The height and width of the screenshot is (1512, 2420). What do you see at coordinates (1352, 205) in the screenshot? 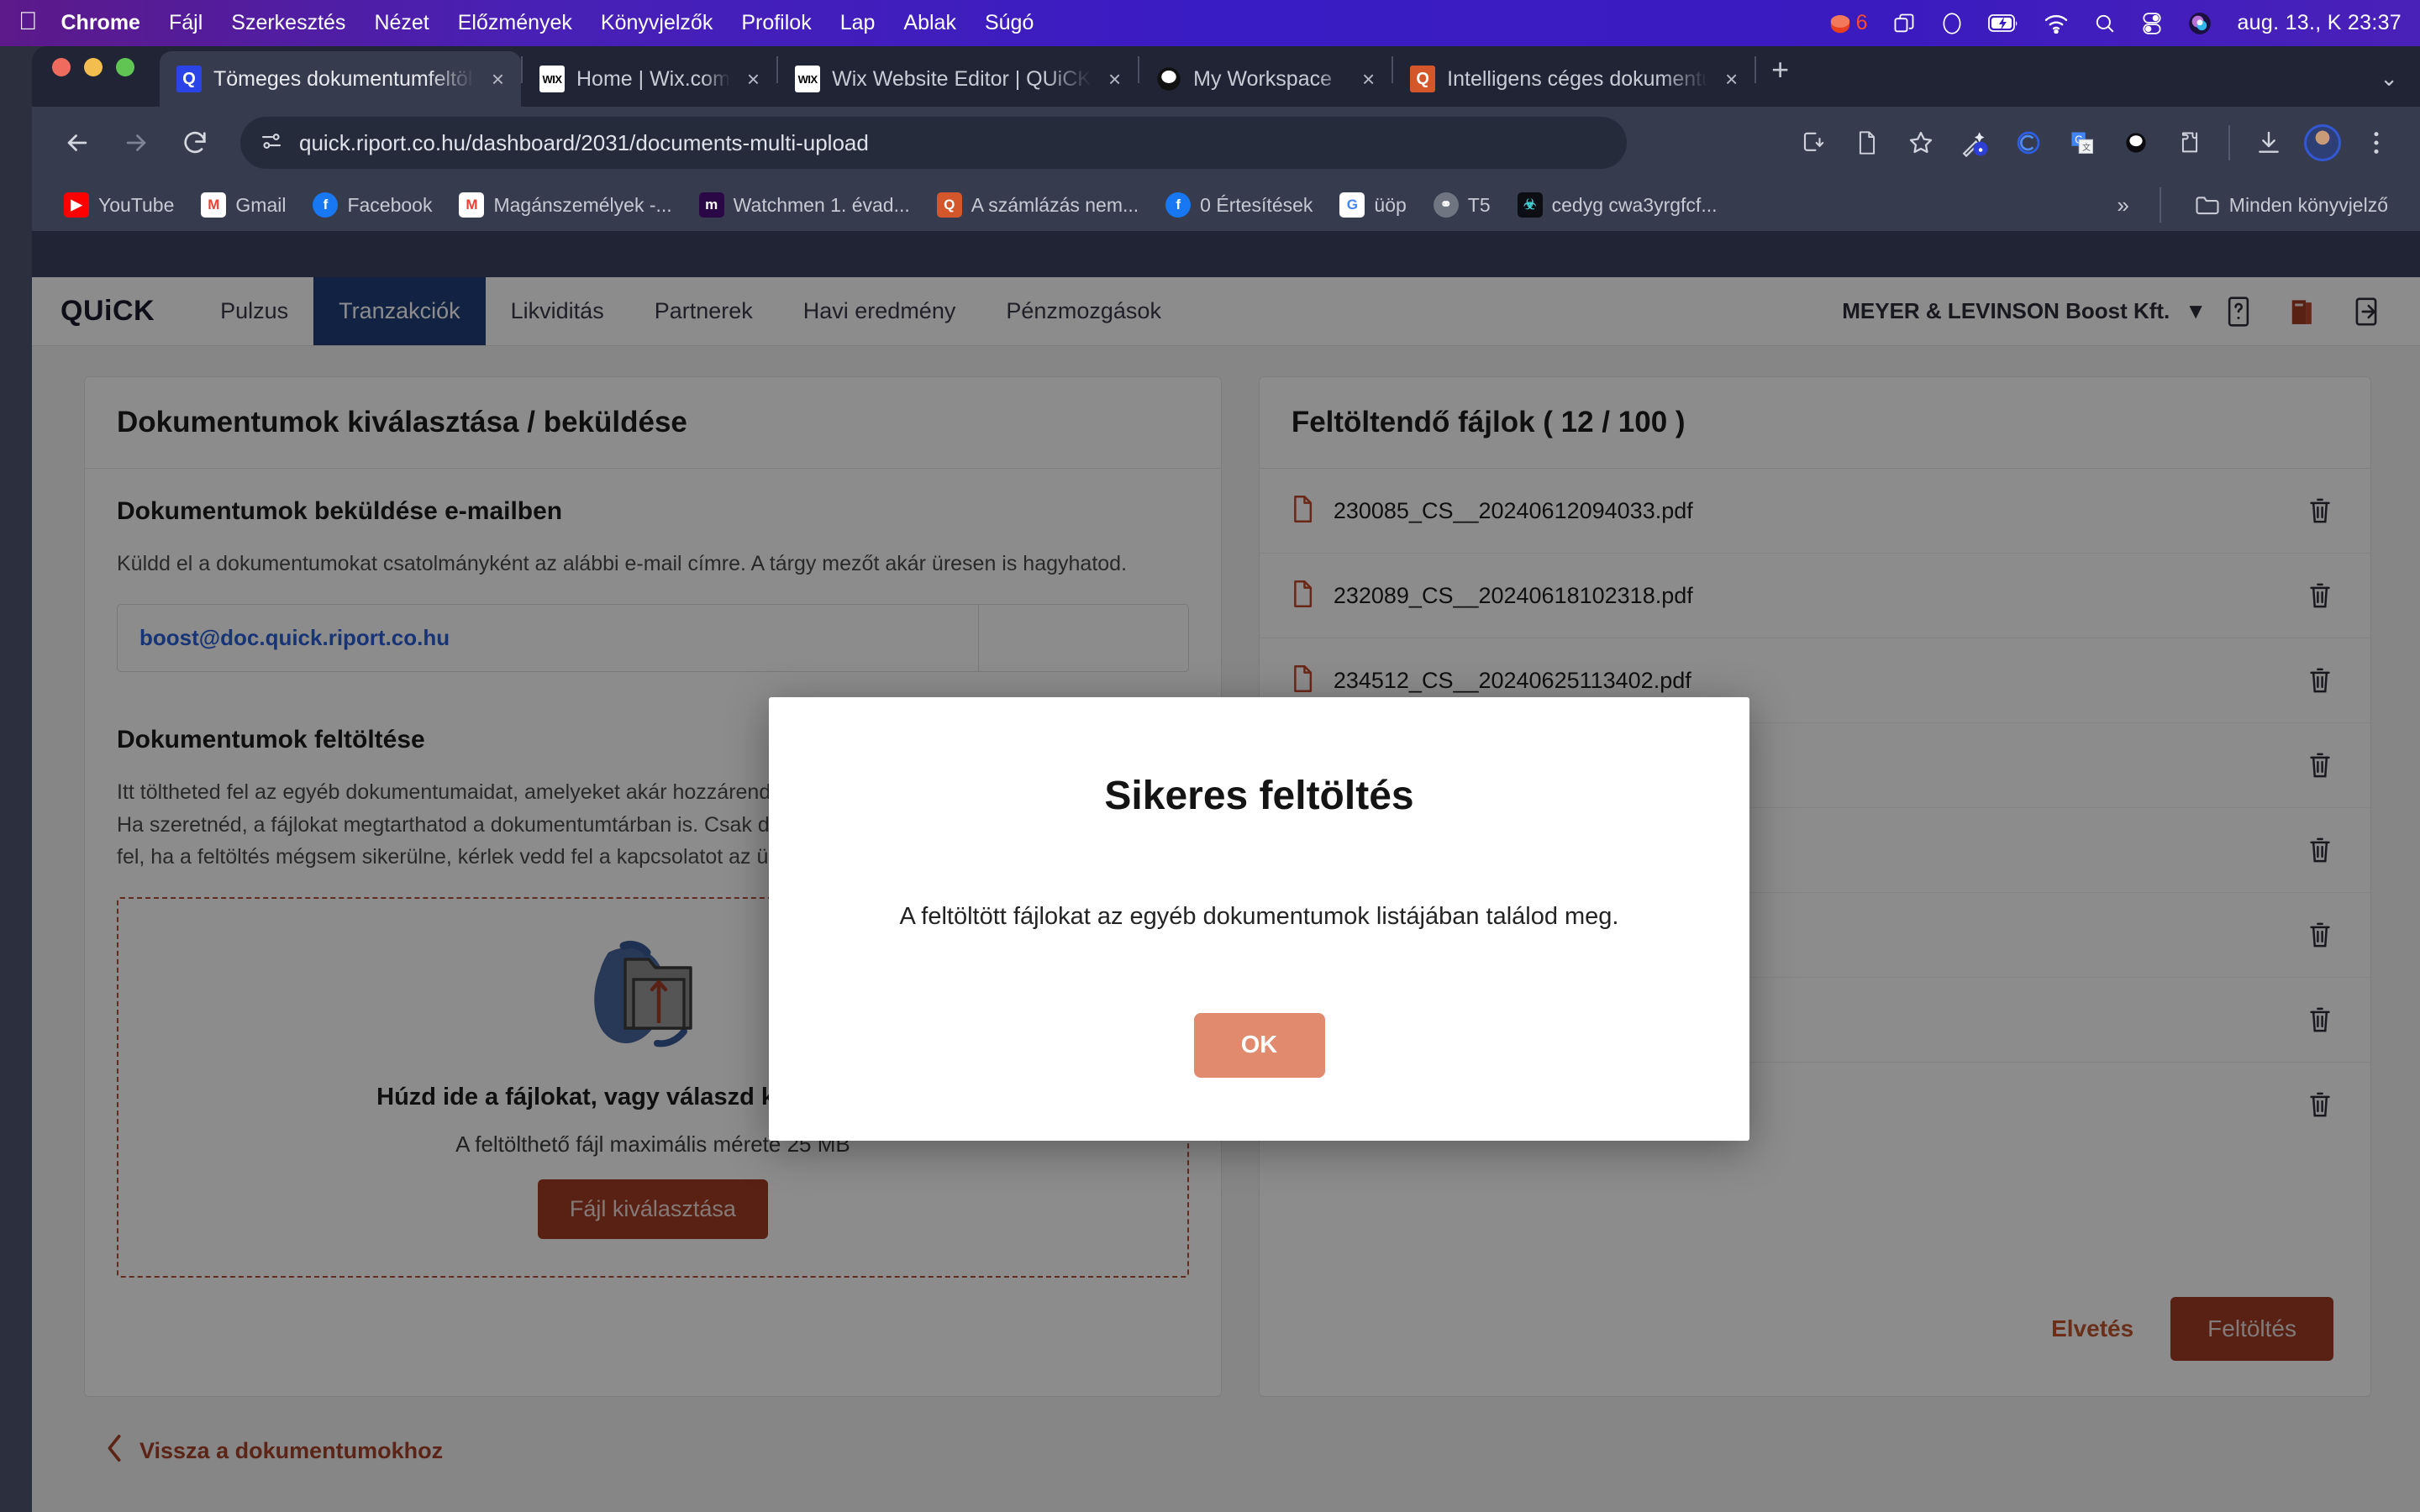
I see `google-icon: G` at bounding box center [1352, 205].